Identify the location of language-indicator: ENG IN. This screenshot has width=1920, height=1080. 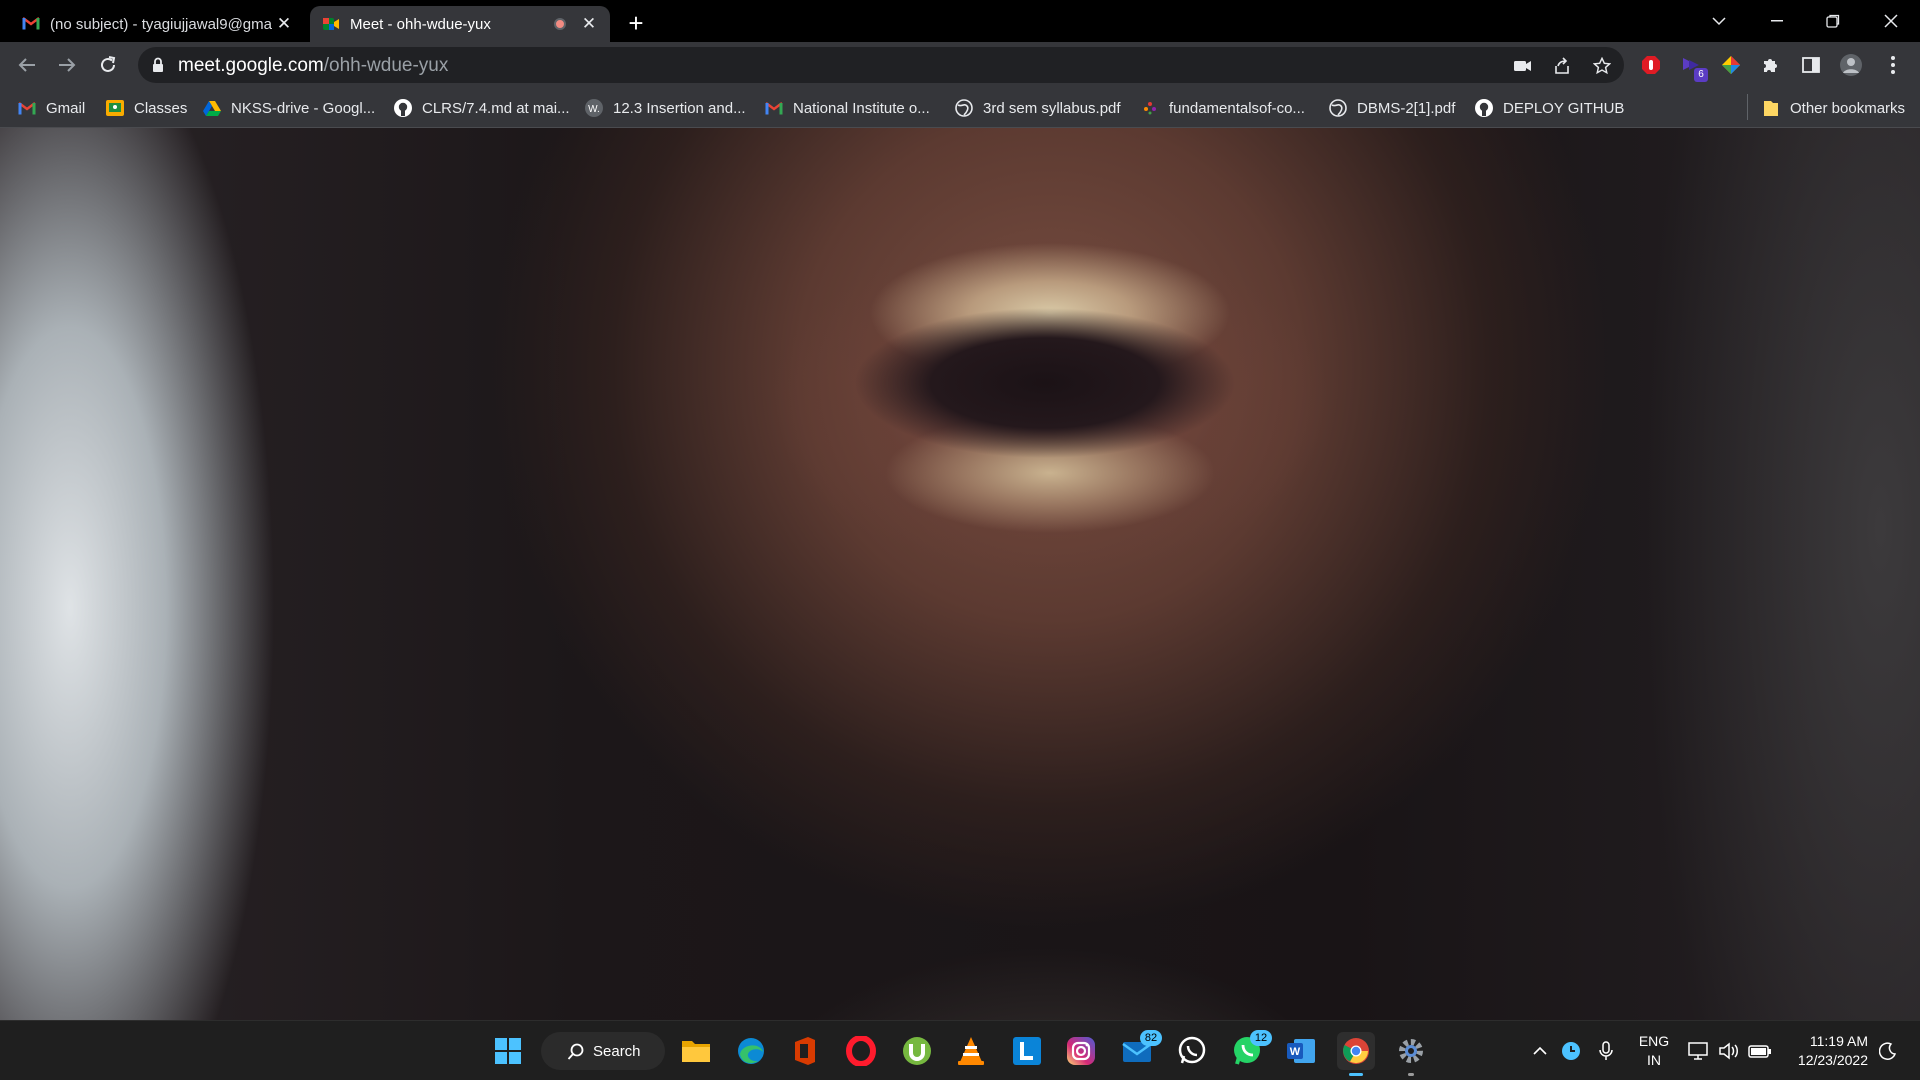
(1654, 1051).